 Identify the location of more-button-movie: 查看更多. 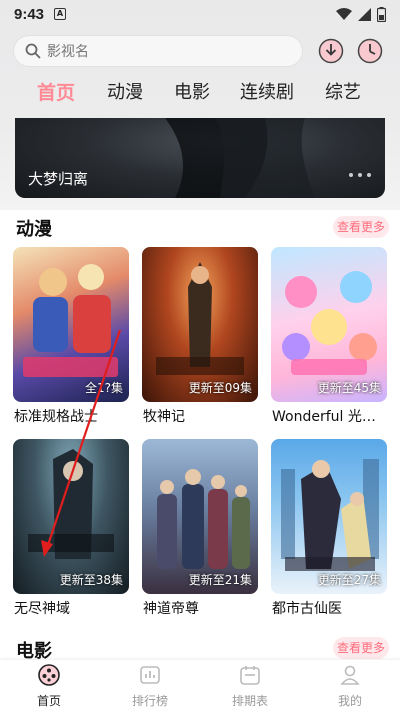
(361, 648).